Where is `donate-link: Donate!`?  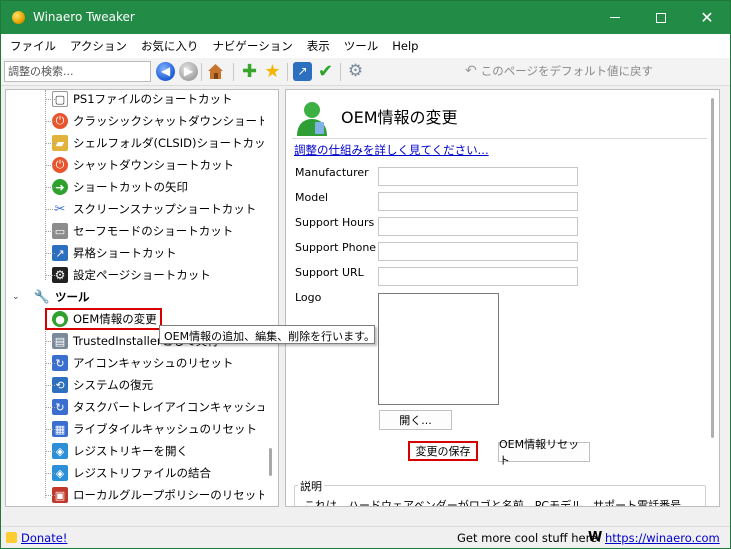 donate-link: Donate! is located at coordinates (44, 538).